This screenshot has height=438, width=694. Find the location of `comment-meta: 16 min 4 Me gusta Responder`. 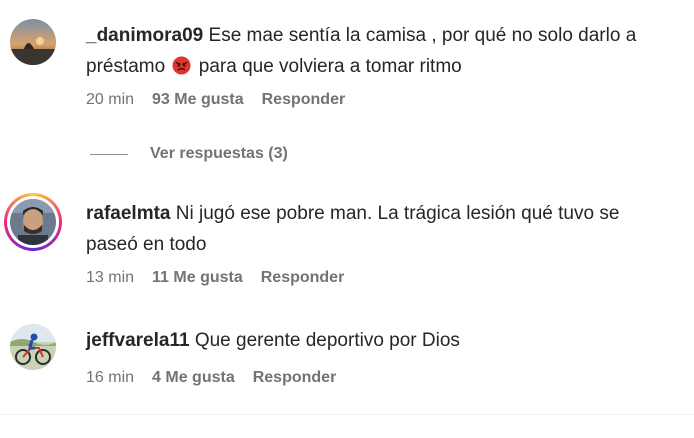

comment-meta: 16 min 4 Me gusta Responder is located at coordinates (211, 378).